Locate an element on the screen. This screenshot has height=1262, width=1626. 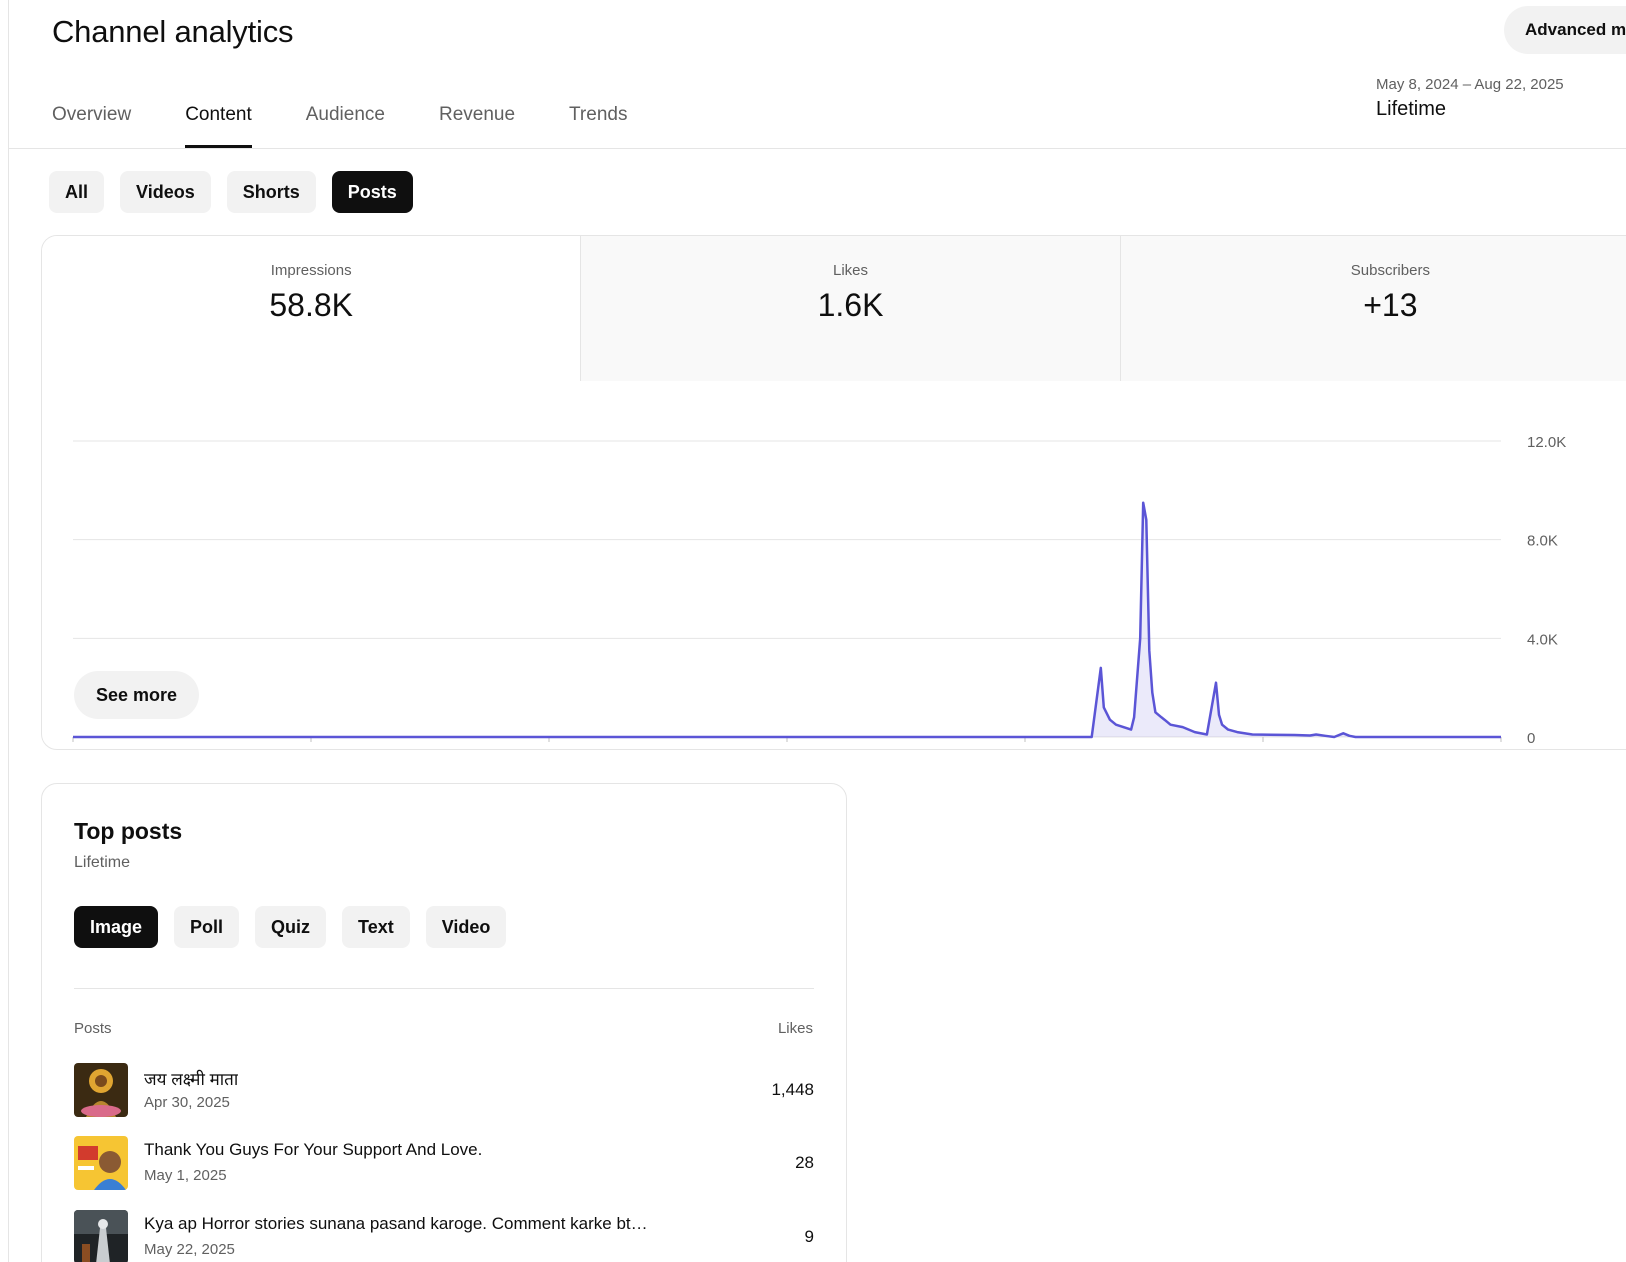
column-header-posts: Posts is located at coordinates (93, 1028).